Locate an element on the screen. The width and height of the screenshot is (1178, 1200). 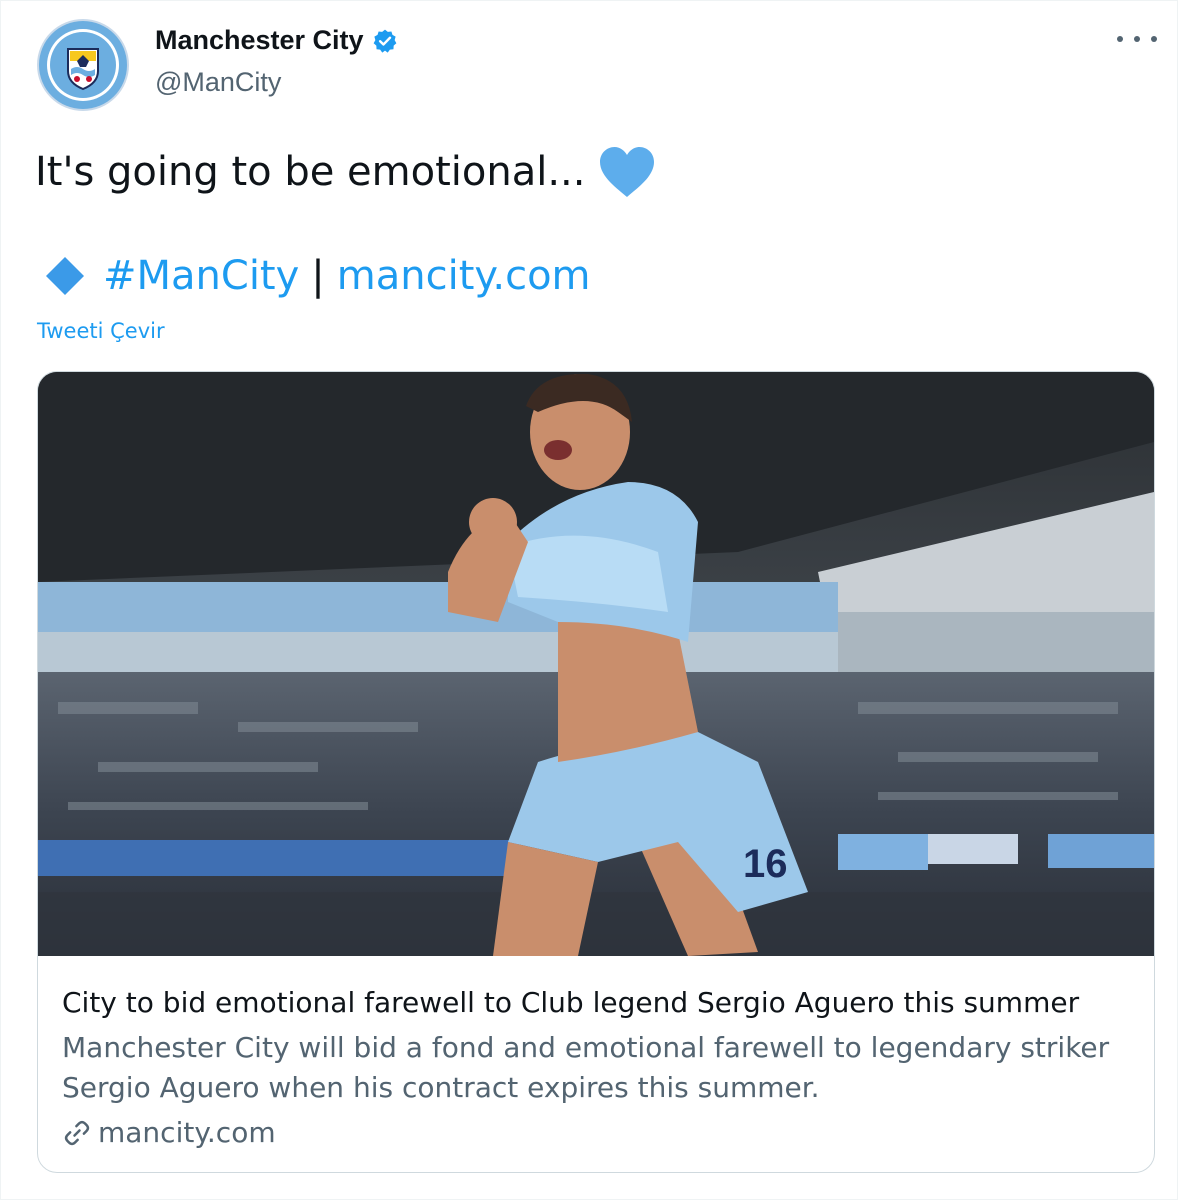
blue-heart-icon is located at coordinates (626, 172).